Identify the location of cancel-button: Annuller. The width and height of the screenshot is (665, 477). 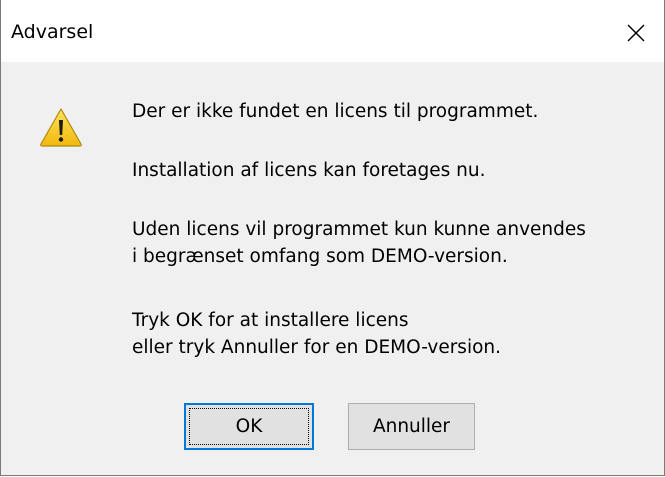
(411, 426).